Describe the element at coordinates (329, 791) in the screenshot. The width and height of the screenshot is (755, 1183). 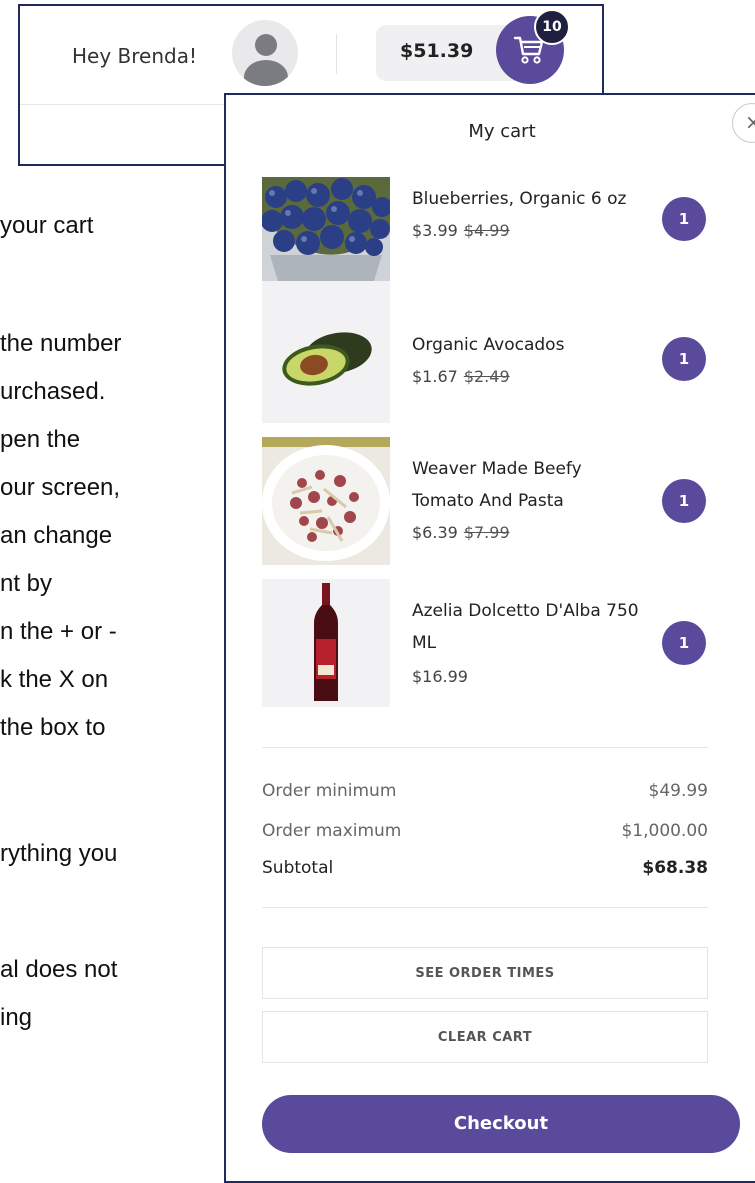
I see `order-minimum-label: Order minimum` at that location.